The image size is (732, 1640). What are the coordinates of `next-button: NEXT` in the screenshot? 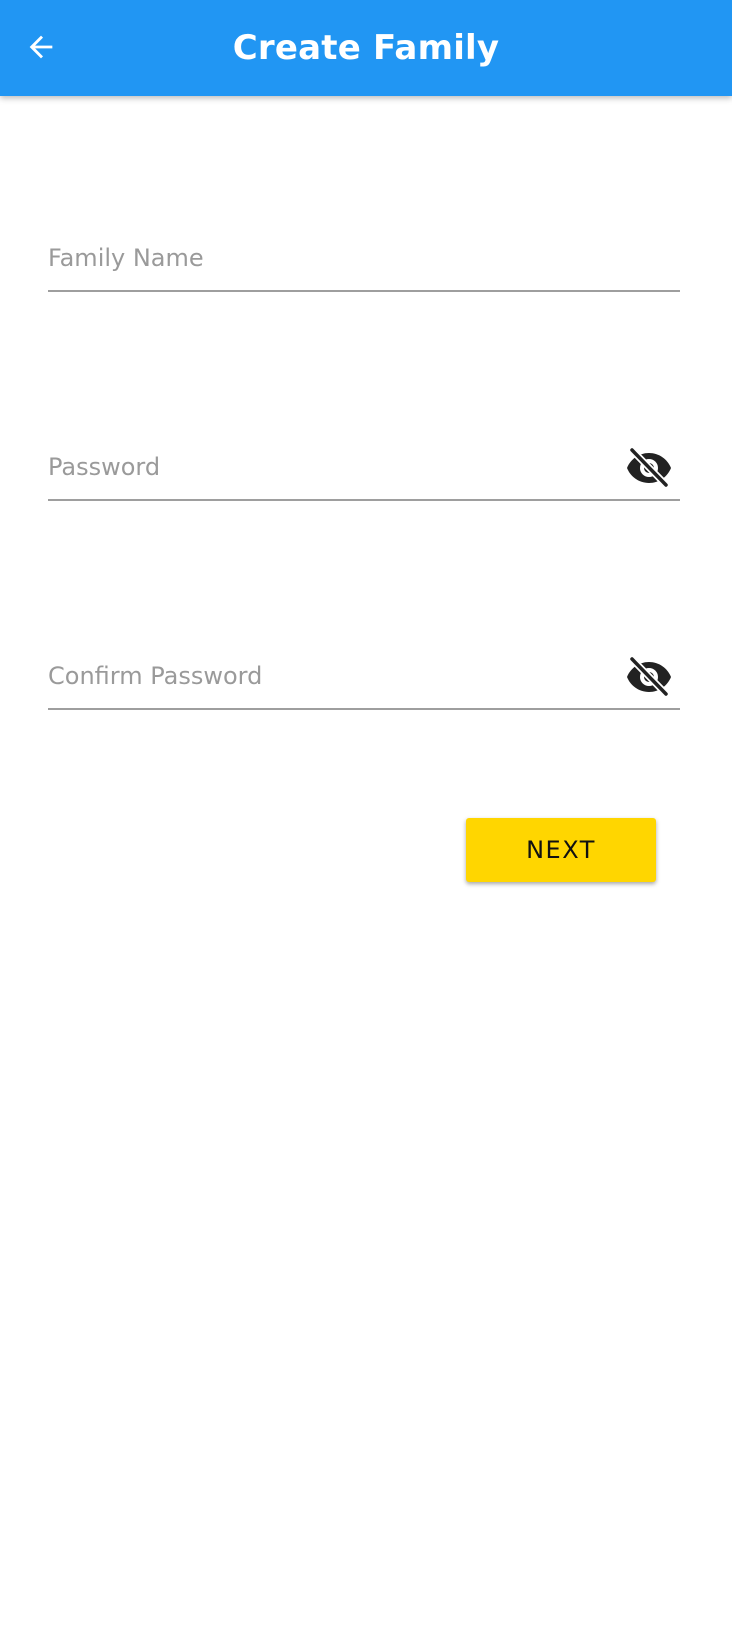 It's located at (561, 850).